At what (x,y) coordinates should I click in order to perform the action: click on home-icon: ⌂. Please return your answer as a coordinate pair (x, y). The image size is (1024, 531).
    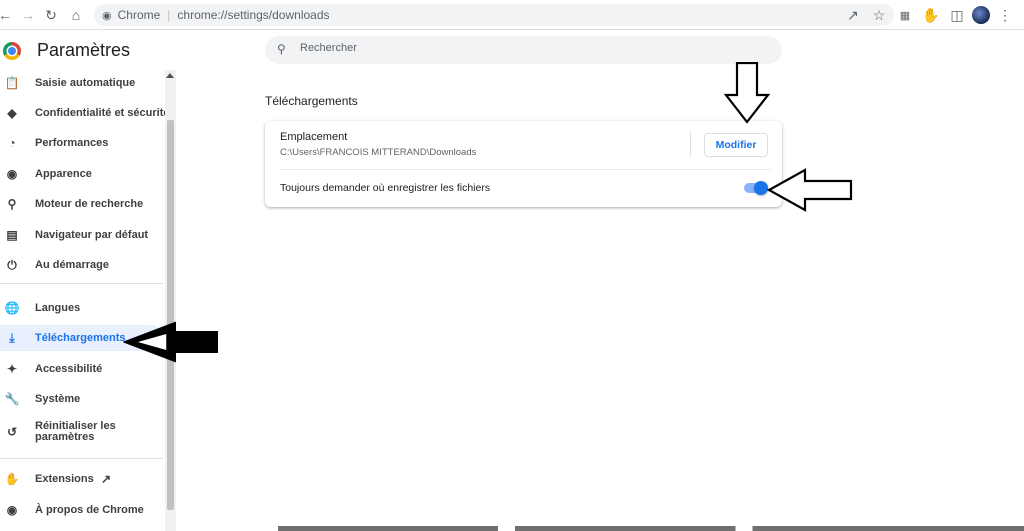
    Looking at the image, I should click on (76, 15).